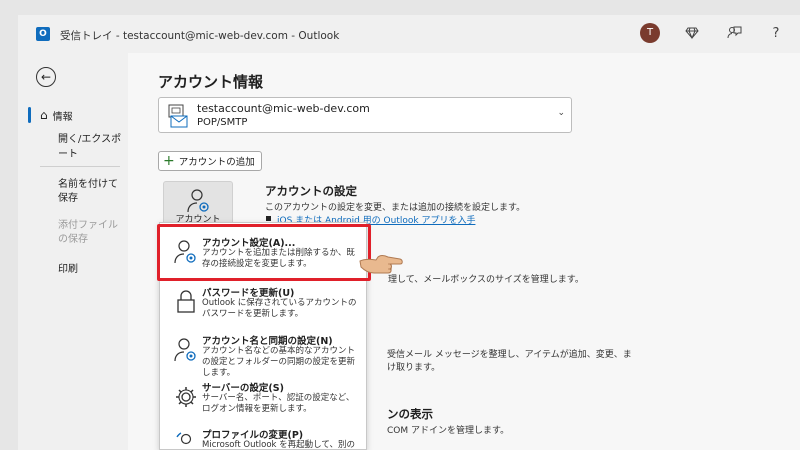 The image size is (800, 450). What do you see at coordinates (776, 33) in the screenshot?
I see `help-icon: ?` at bounding box center [776, 33].